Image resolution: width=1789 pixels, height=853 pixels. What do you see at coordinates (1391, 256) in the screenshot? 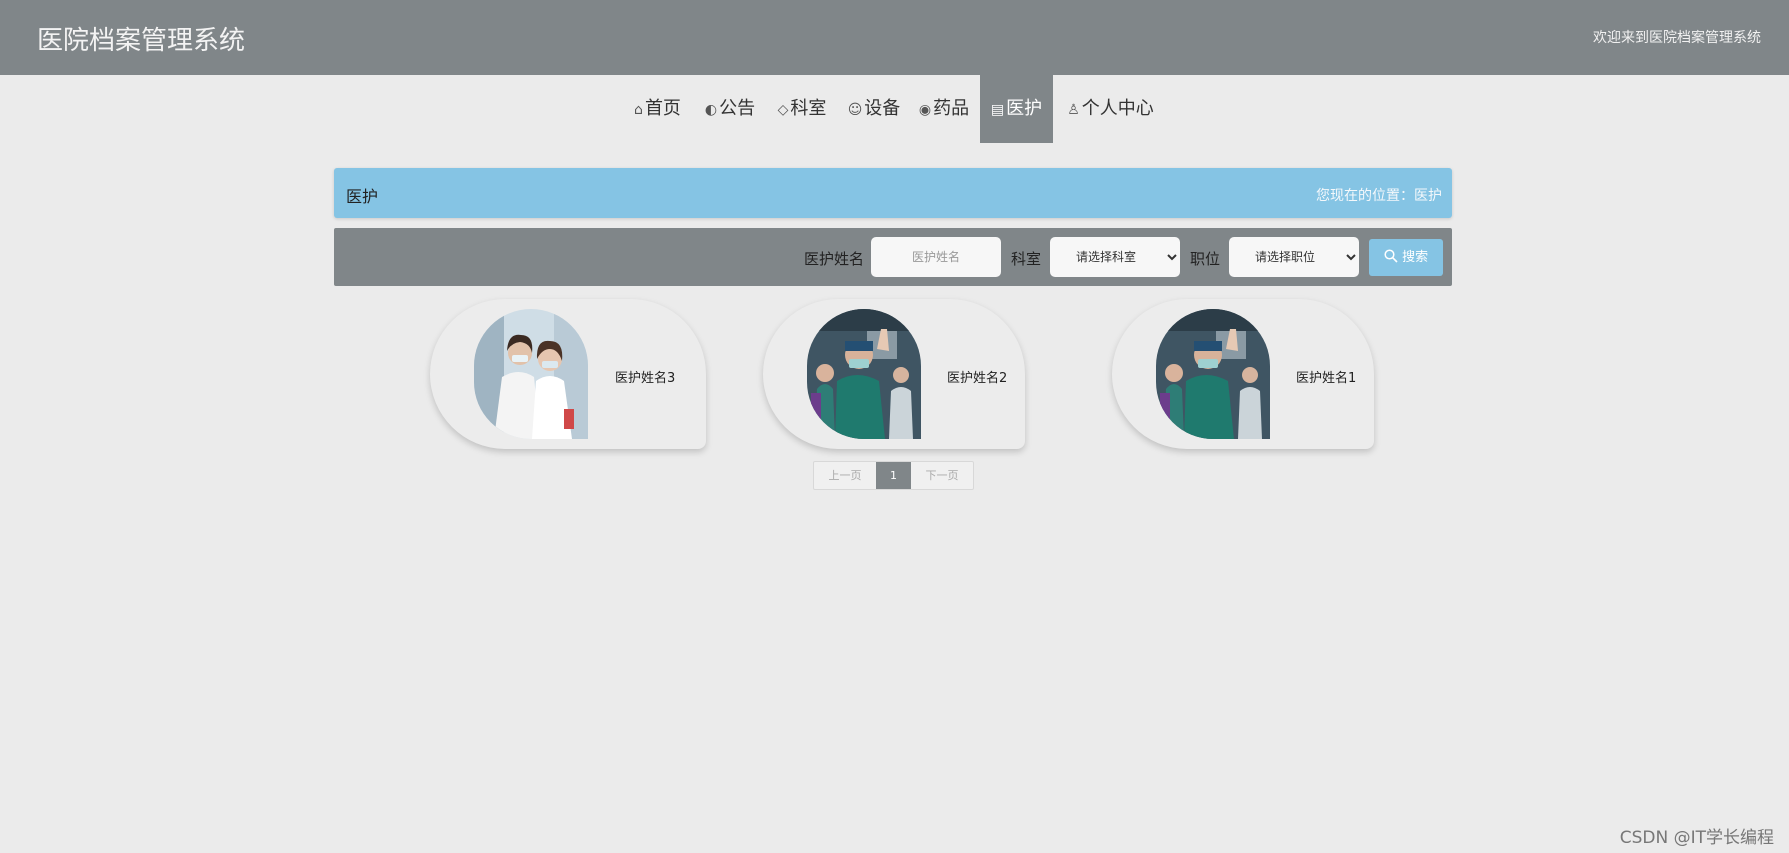
I see `search-icon` at bounding box center [1391, 256].